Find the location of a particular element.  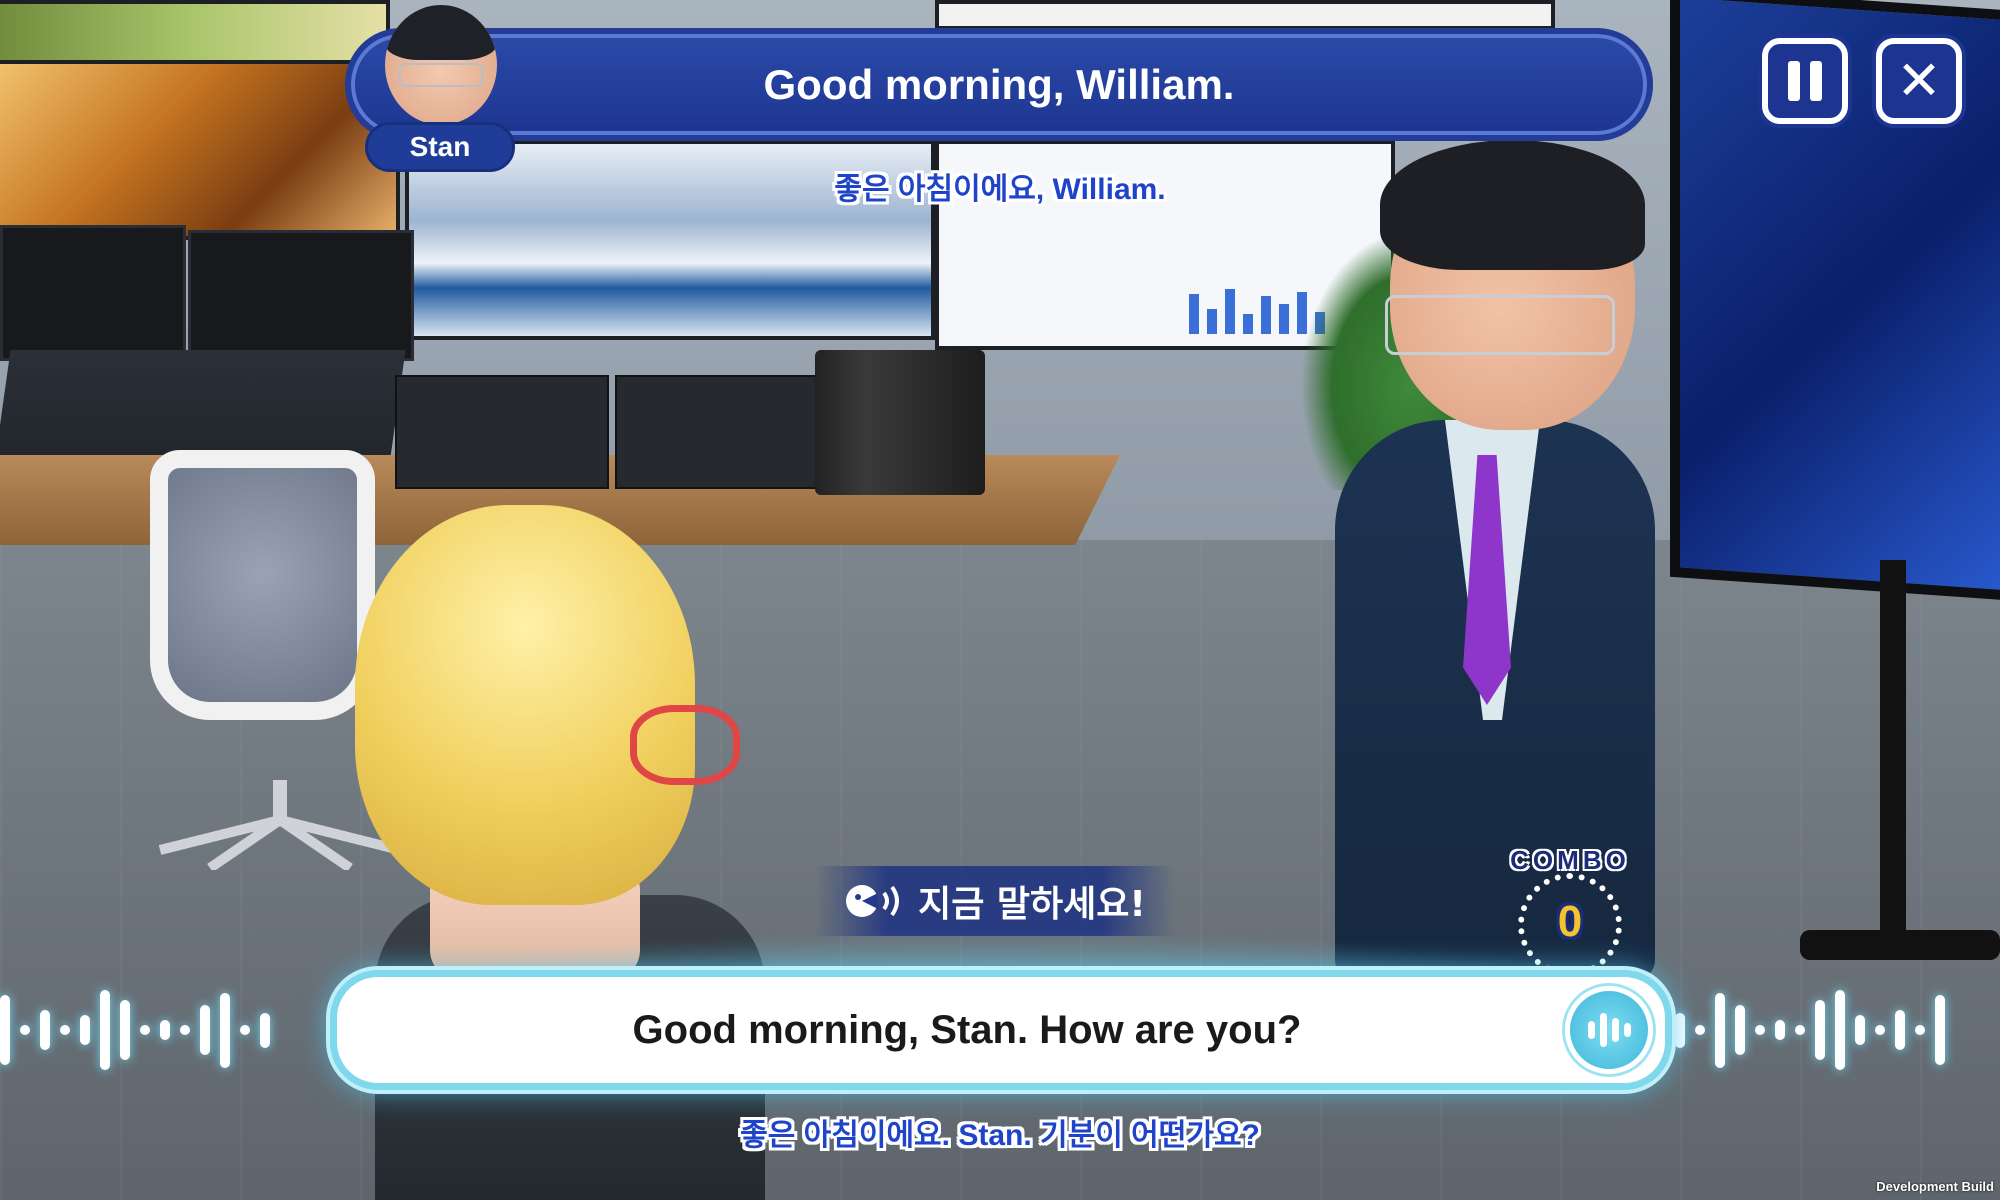

speak-now-label: 지금 말하세요! is located at coordinates (1032, 904).